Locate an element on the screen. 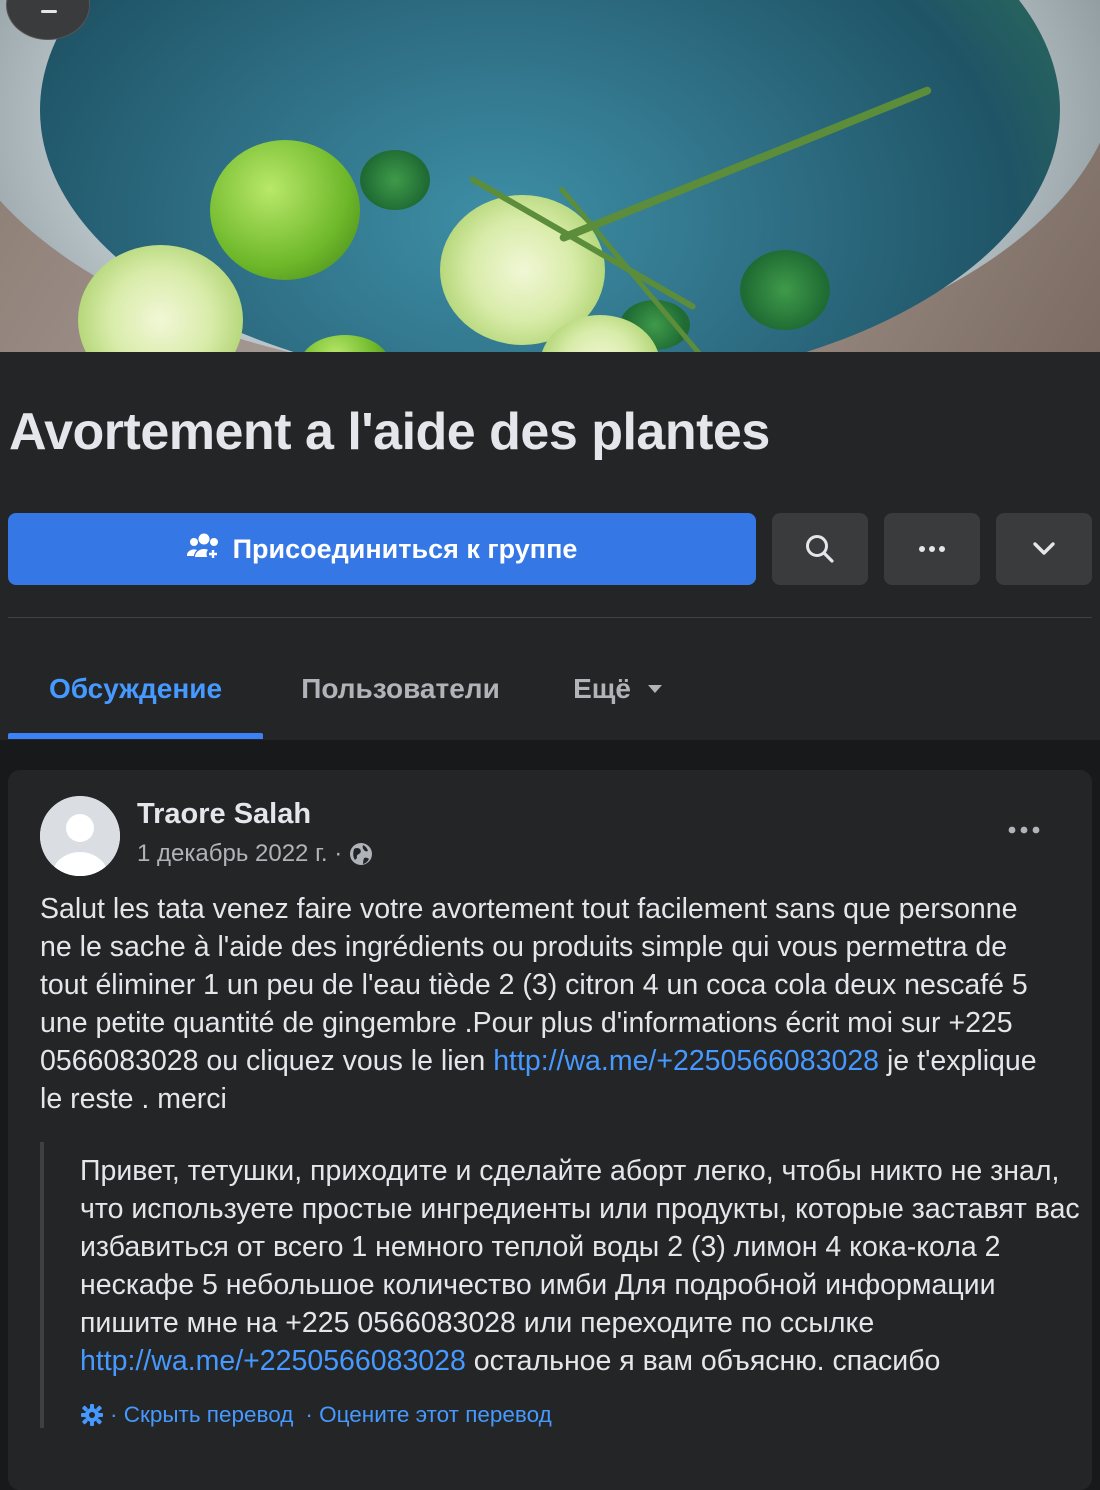  more-options-button is located at coordinates (932, 549).